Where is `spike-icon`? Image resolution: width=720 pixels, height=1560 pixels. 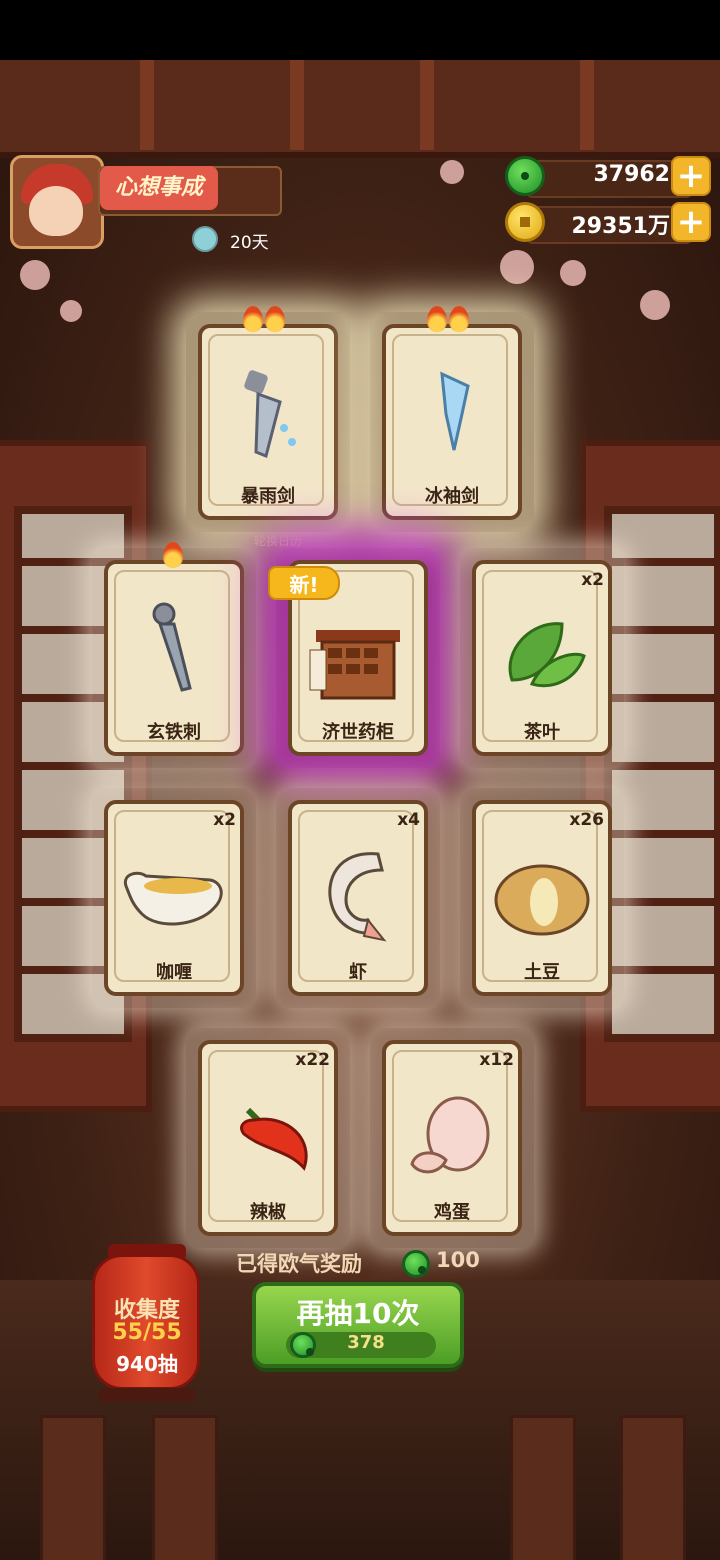
spike-icon is located at coordinates (172, 647).